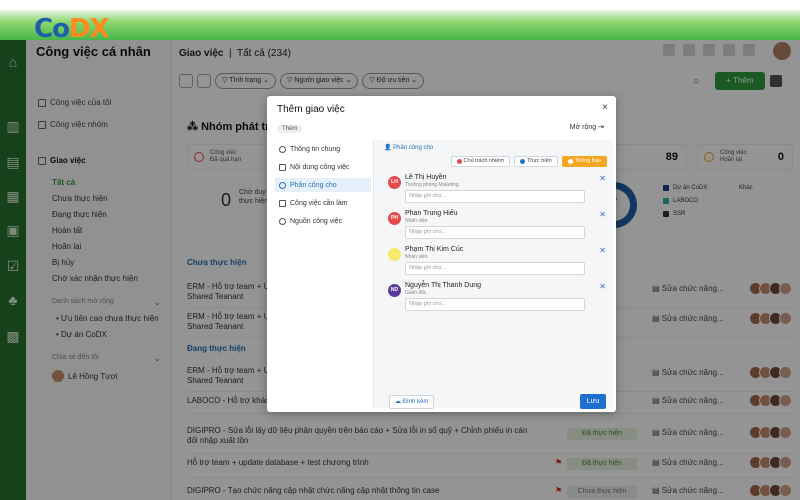 The height and width of the screenshot is (500, 800). I want to click on avatar: ND, so click(394, 290).